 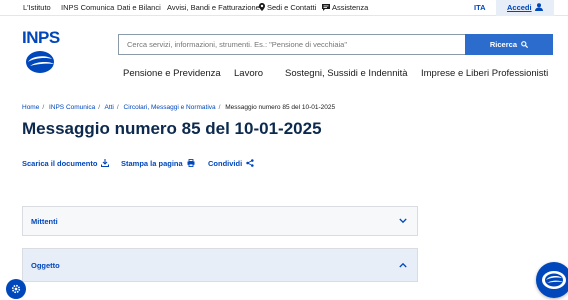 I want to click on chat-assistant-button, so click(x=552, y=280).